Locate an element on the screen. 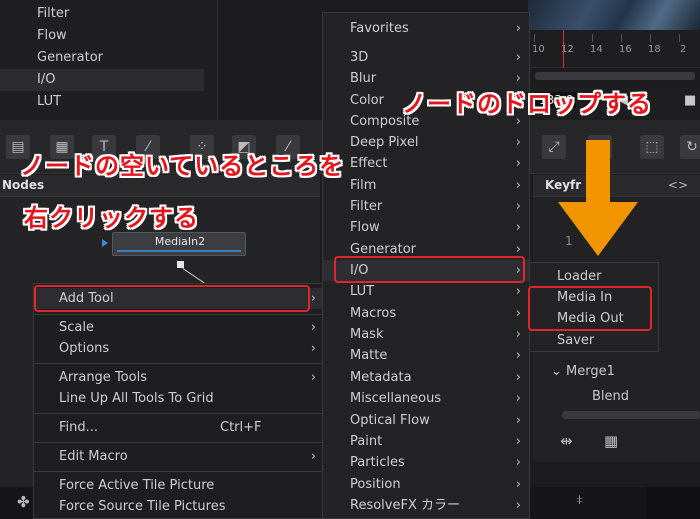 The height and width of the screenshot is (519, 700). stop-icon: ■ is located at coordinates (690, 100).